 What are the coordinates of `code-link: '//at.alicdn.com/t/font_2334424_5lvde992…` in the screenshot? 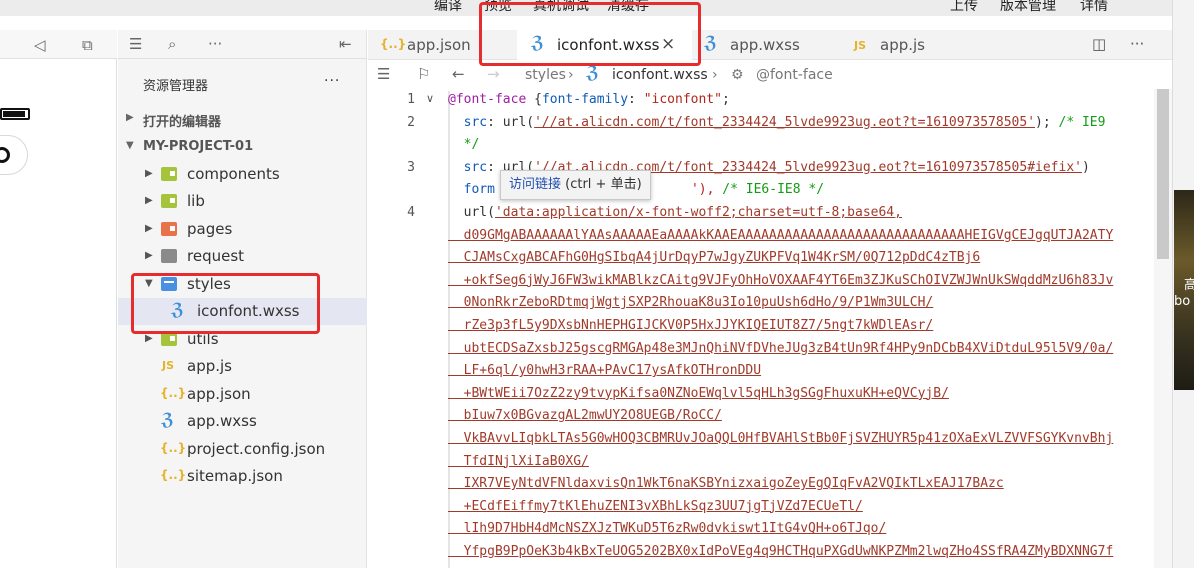 It's located at (784, 122).